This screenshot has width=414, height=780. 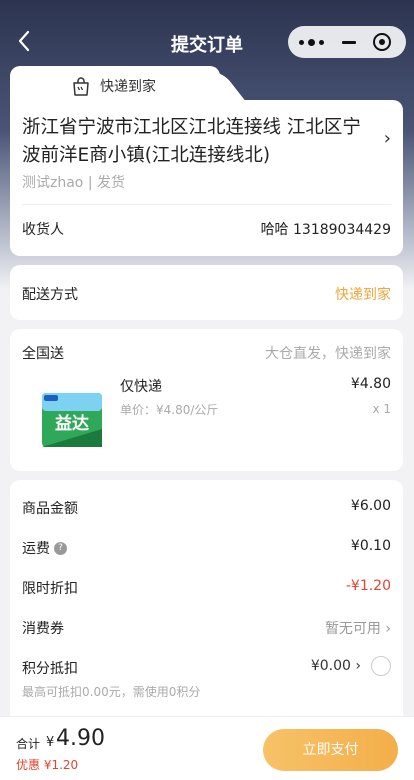 I want to click on freight-row: 运费 ? ¥0.10, so click(x=206, y=549).